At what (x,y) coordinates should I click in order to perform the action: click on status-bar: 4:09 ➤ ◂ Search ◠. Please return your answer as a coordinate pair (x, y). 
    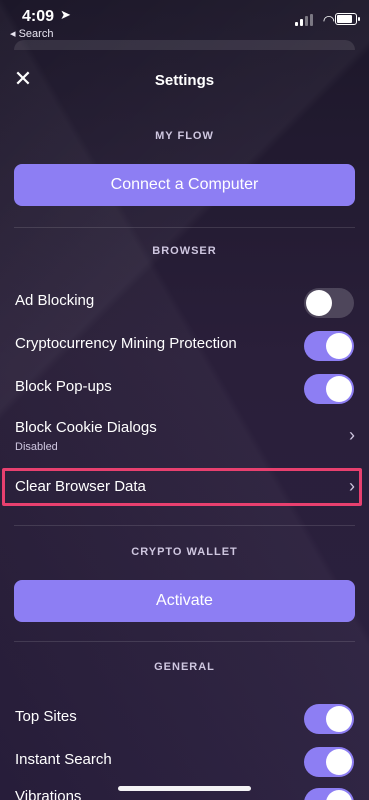
    Looking at the image, I should click on (184, 21).